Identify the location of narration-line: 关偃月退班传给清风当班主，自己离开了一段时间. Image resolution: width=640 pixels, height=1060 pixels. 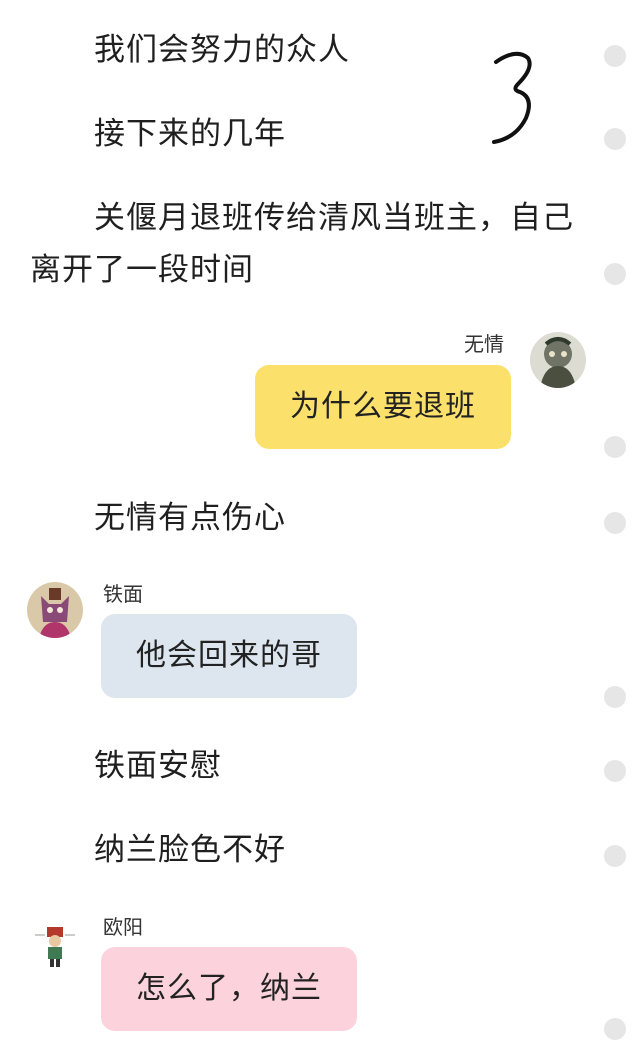
(302, 244).